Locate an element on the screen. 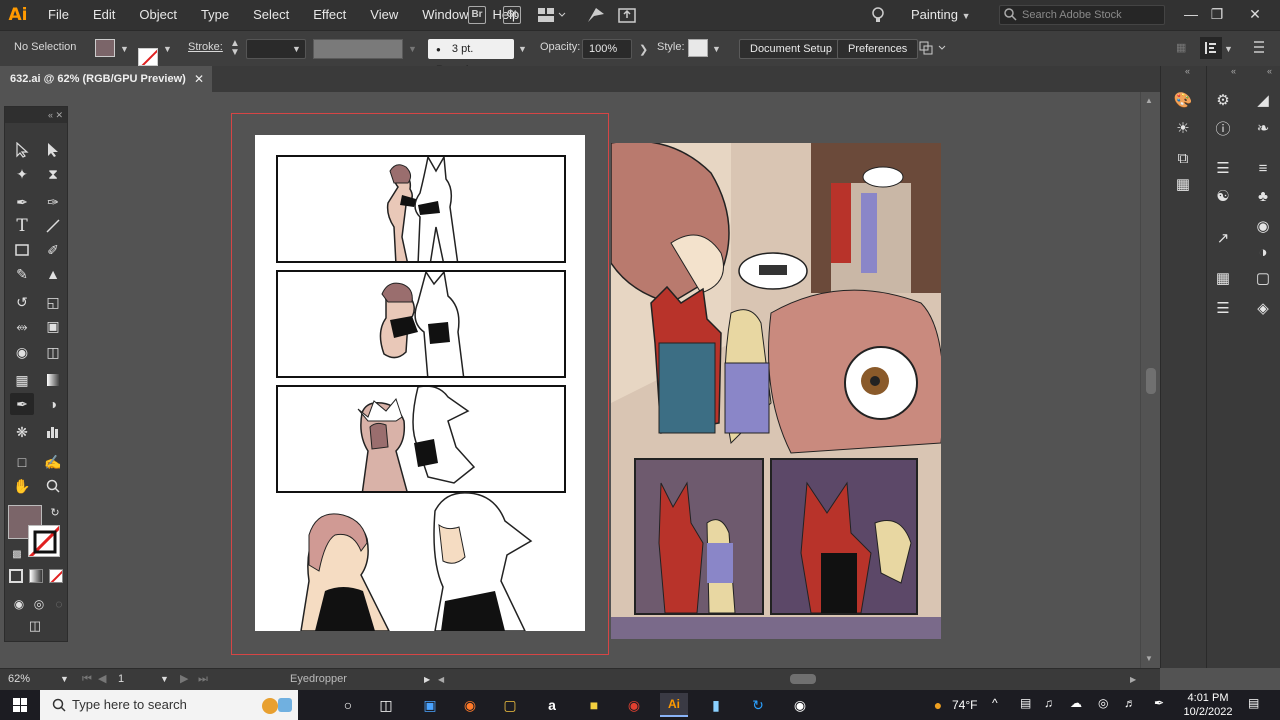 The width and height of the screenshot is (1280, 720). onedrive-icon: ☁ is located at coordinates (1076, 703).